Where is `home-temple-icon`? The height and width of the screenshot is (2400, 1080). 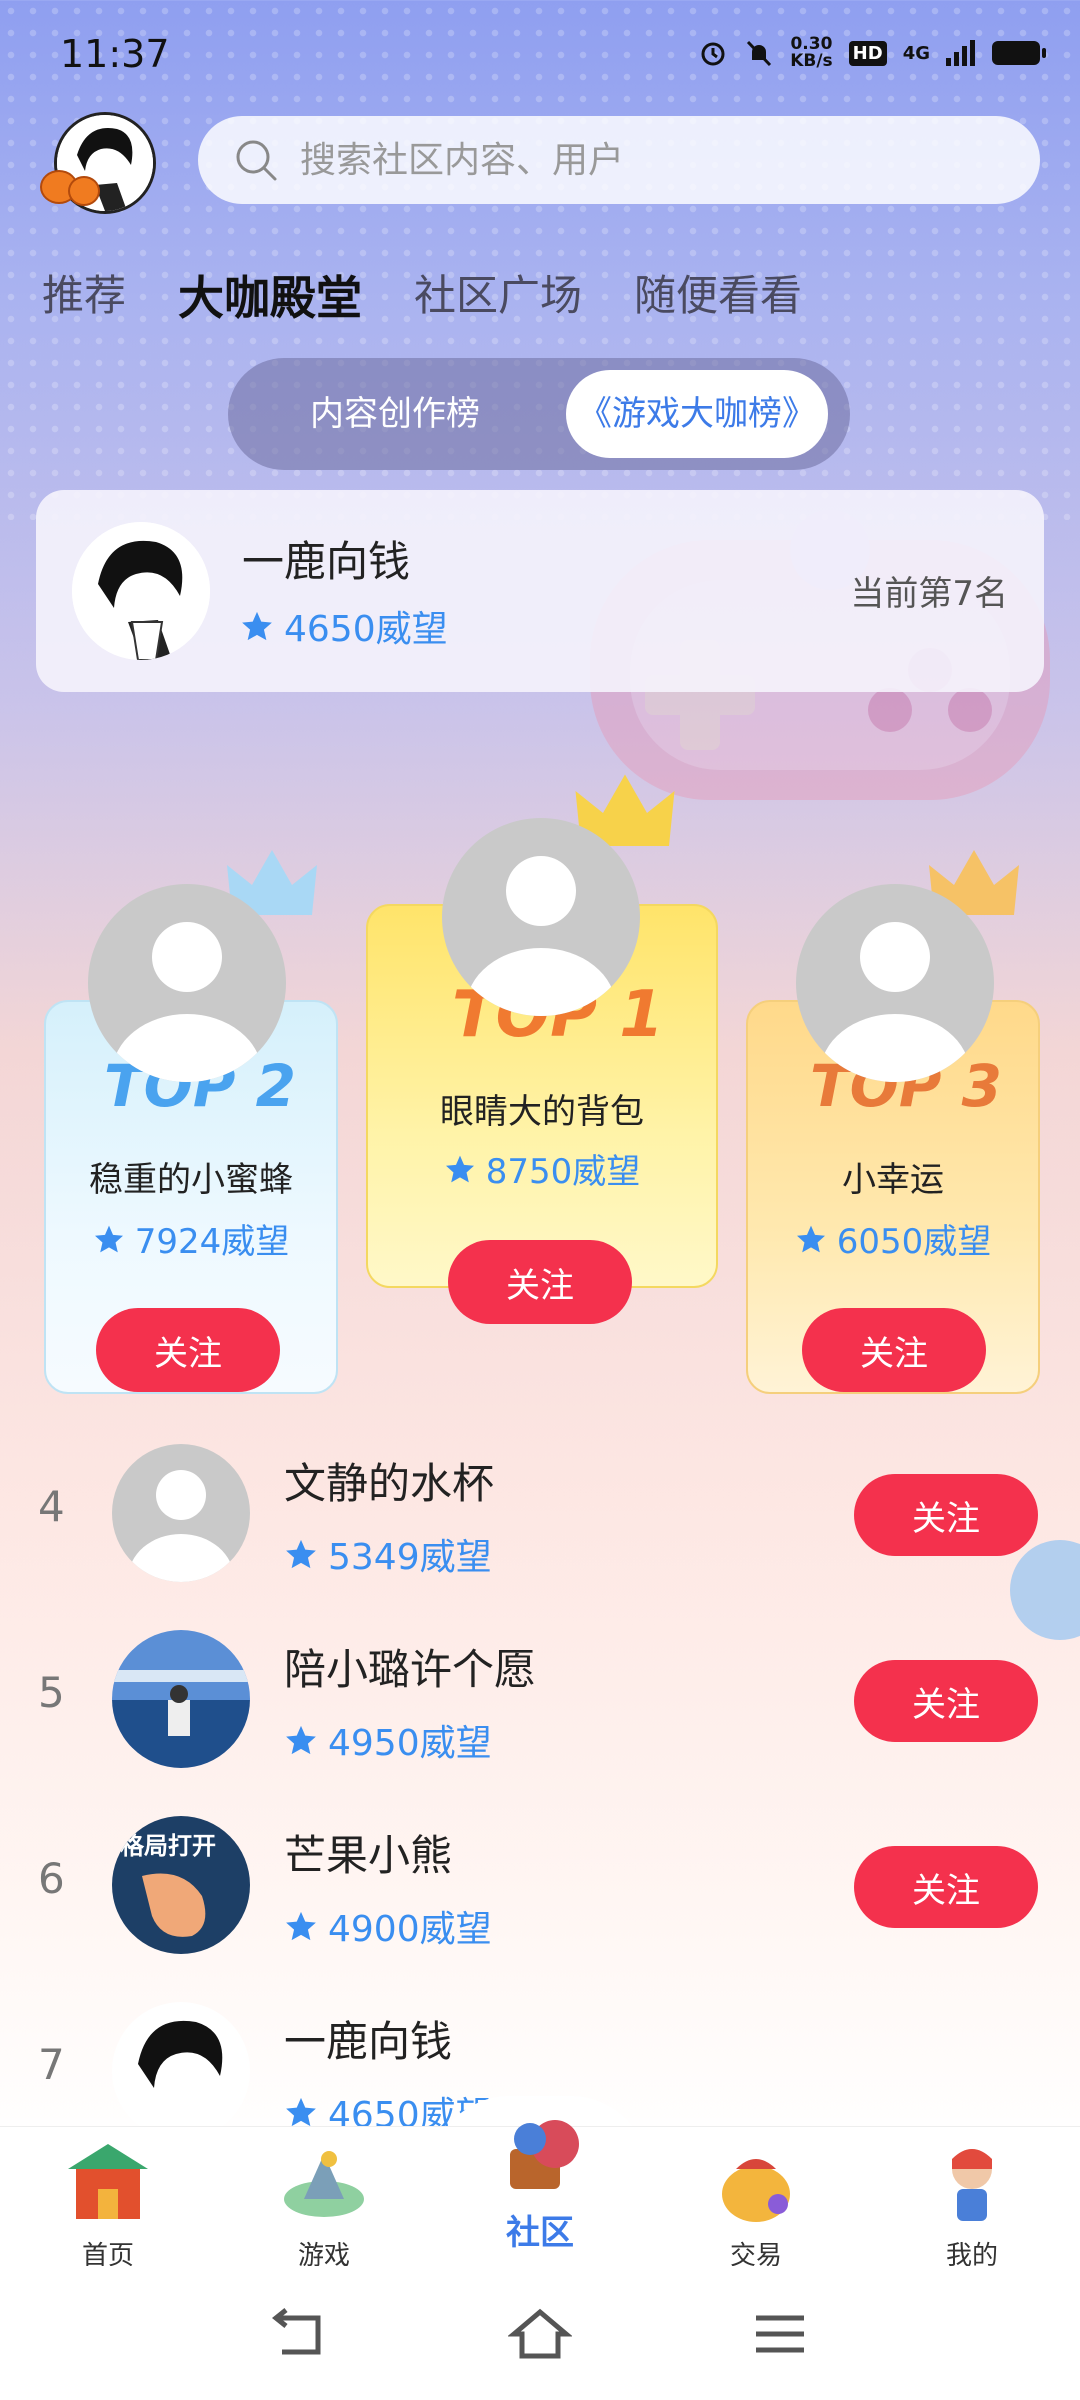
home-temple-icon is located at coordinates (108, 2181).